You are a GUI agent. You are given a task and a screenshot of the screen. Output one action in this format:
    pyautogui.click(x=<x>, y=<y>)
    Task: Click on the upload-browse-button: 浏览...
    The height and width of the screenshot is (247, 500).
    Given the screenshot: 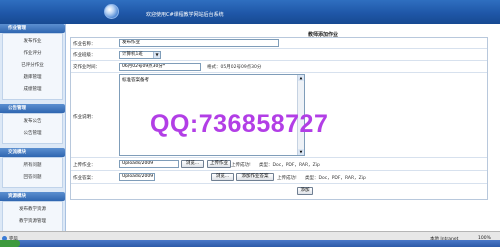 What is the action you would take?
    pyautogui.click(x=192, y=164)
    